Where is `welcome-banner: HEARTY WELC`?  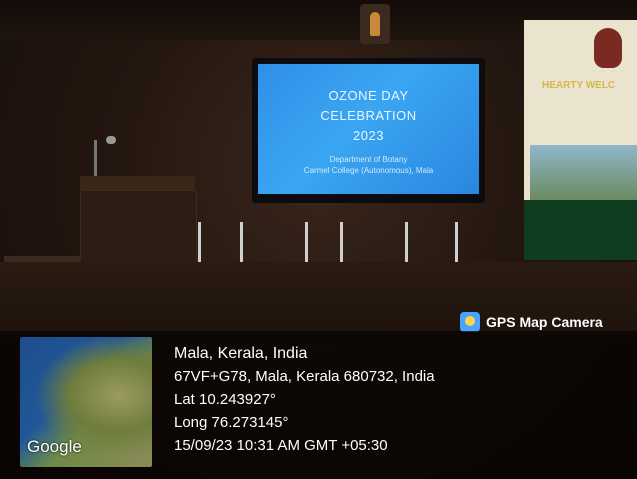 welcome-banner: HEARTY WELC is located at coordinates (580, 110).